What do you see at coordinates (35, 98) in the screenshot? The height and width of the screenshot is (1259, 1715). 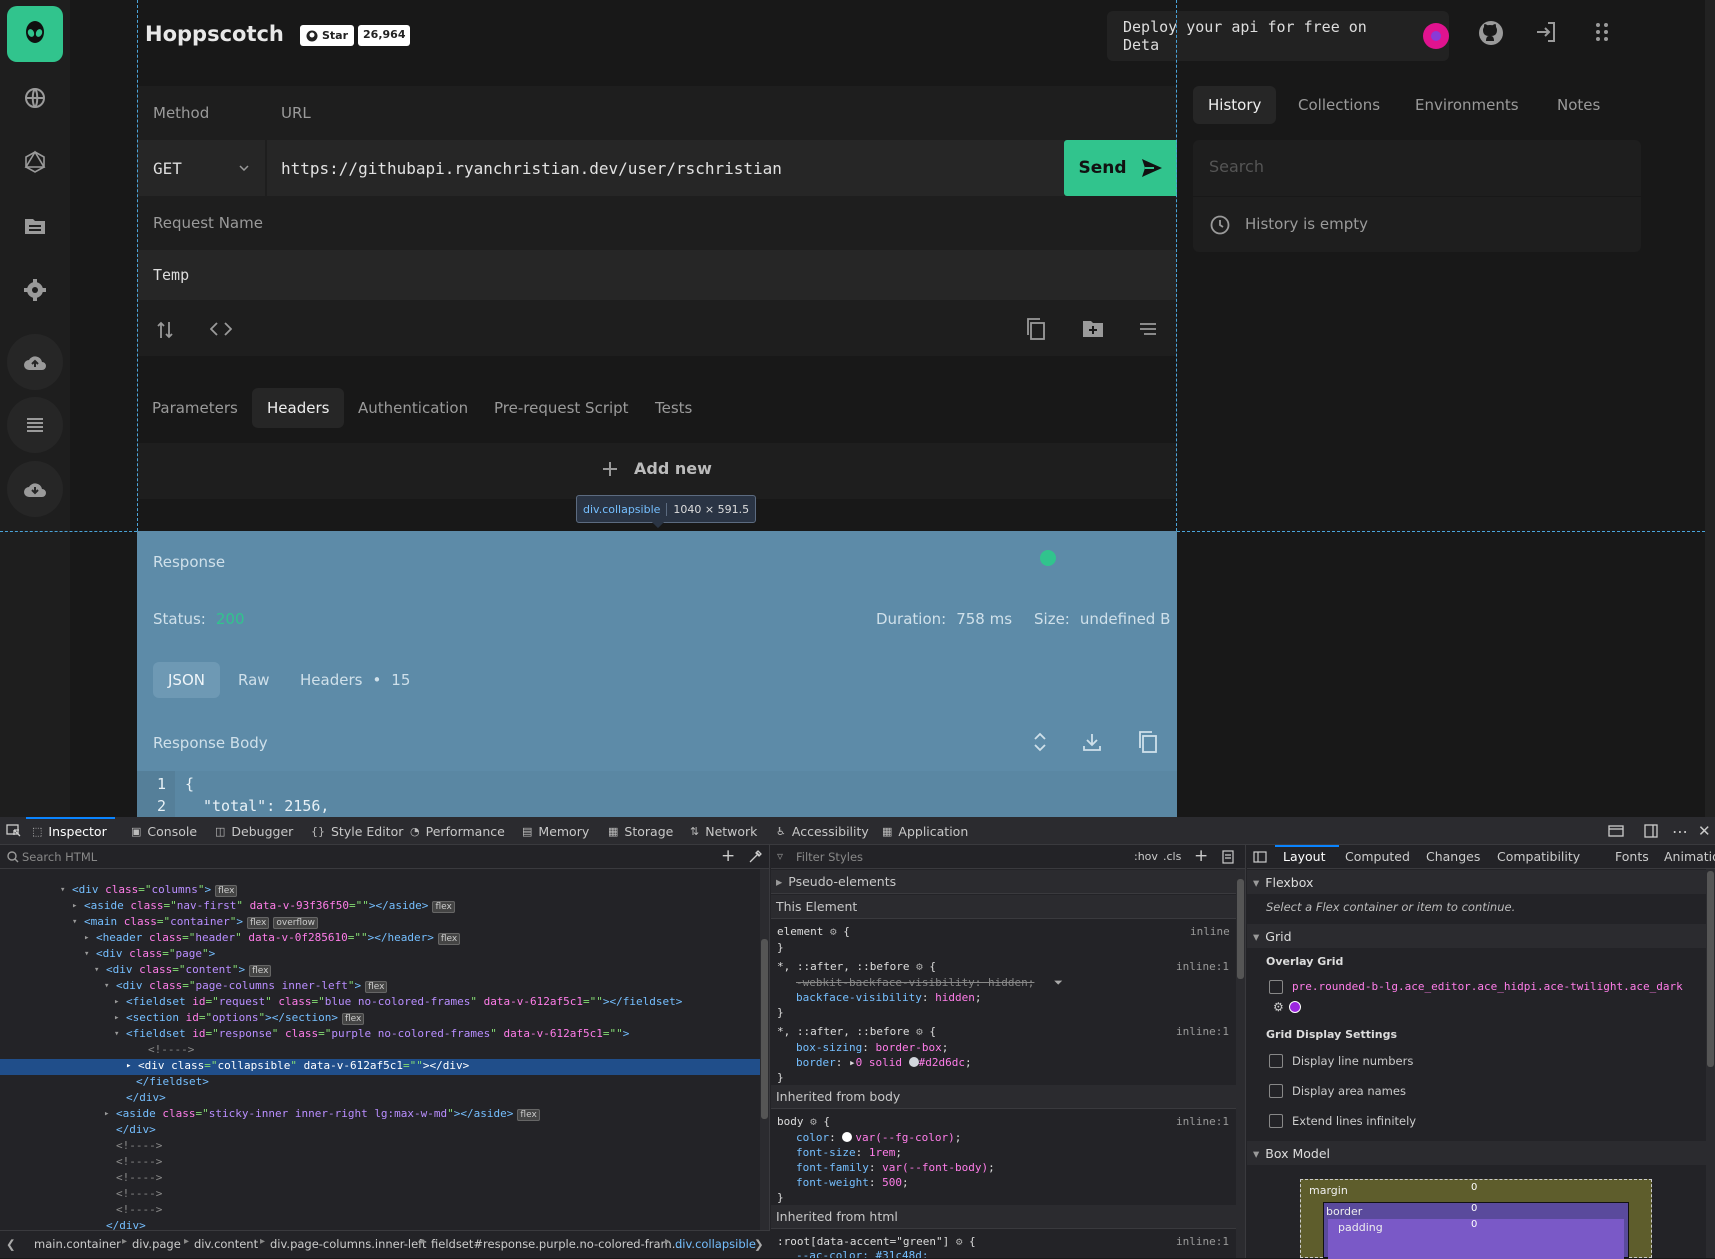 I see `nav-realtime-button` at bounding box center [35, 98].